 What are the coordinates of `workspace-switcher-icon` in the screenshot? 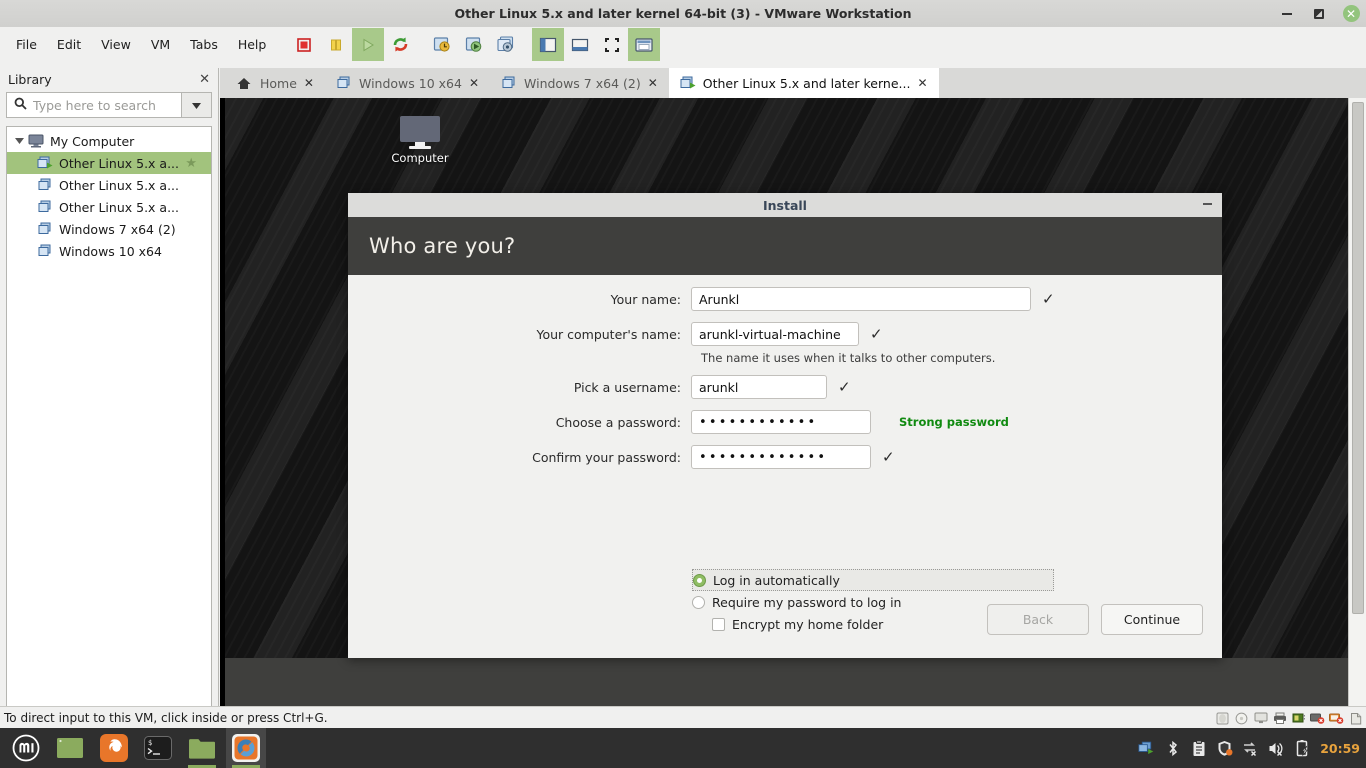 It's located at (1146, 748).